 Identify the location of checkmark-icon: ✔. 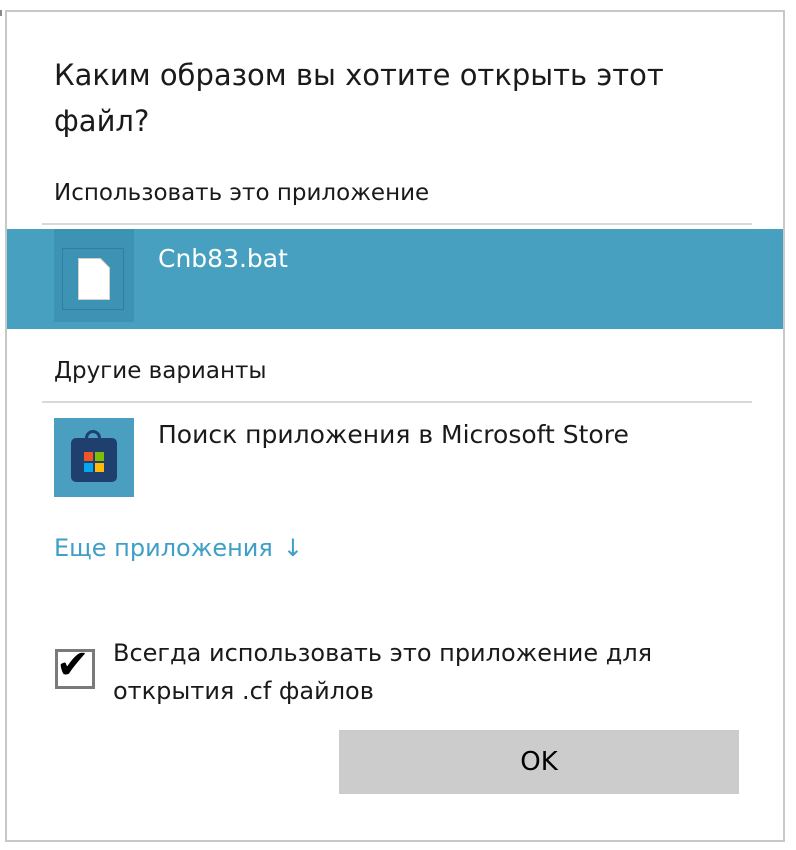
(73, 665).